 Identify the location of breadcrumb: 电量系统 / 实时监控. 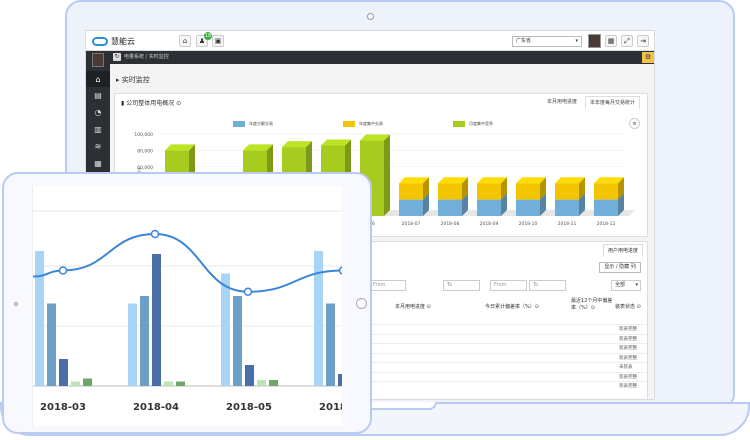
(146, 57).